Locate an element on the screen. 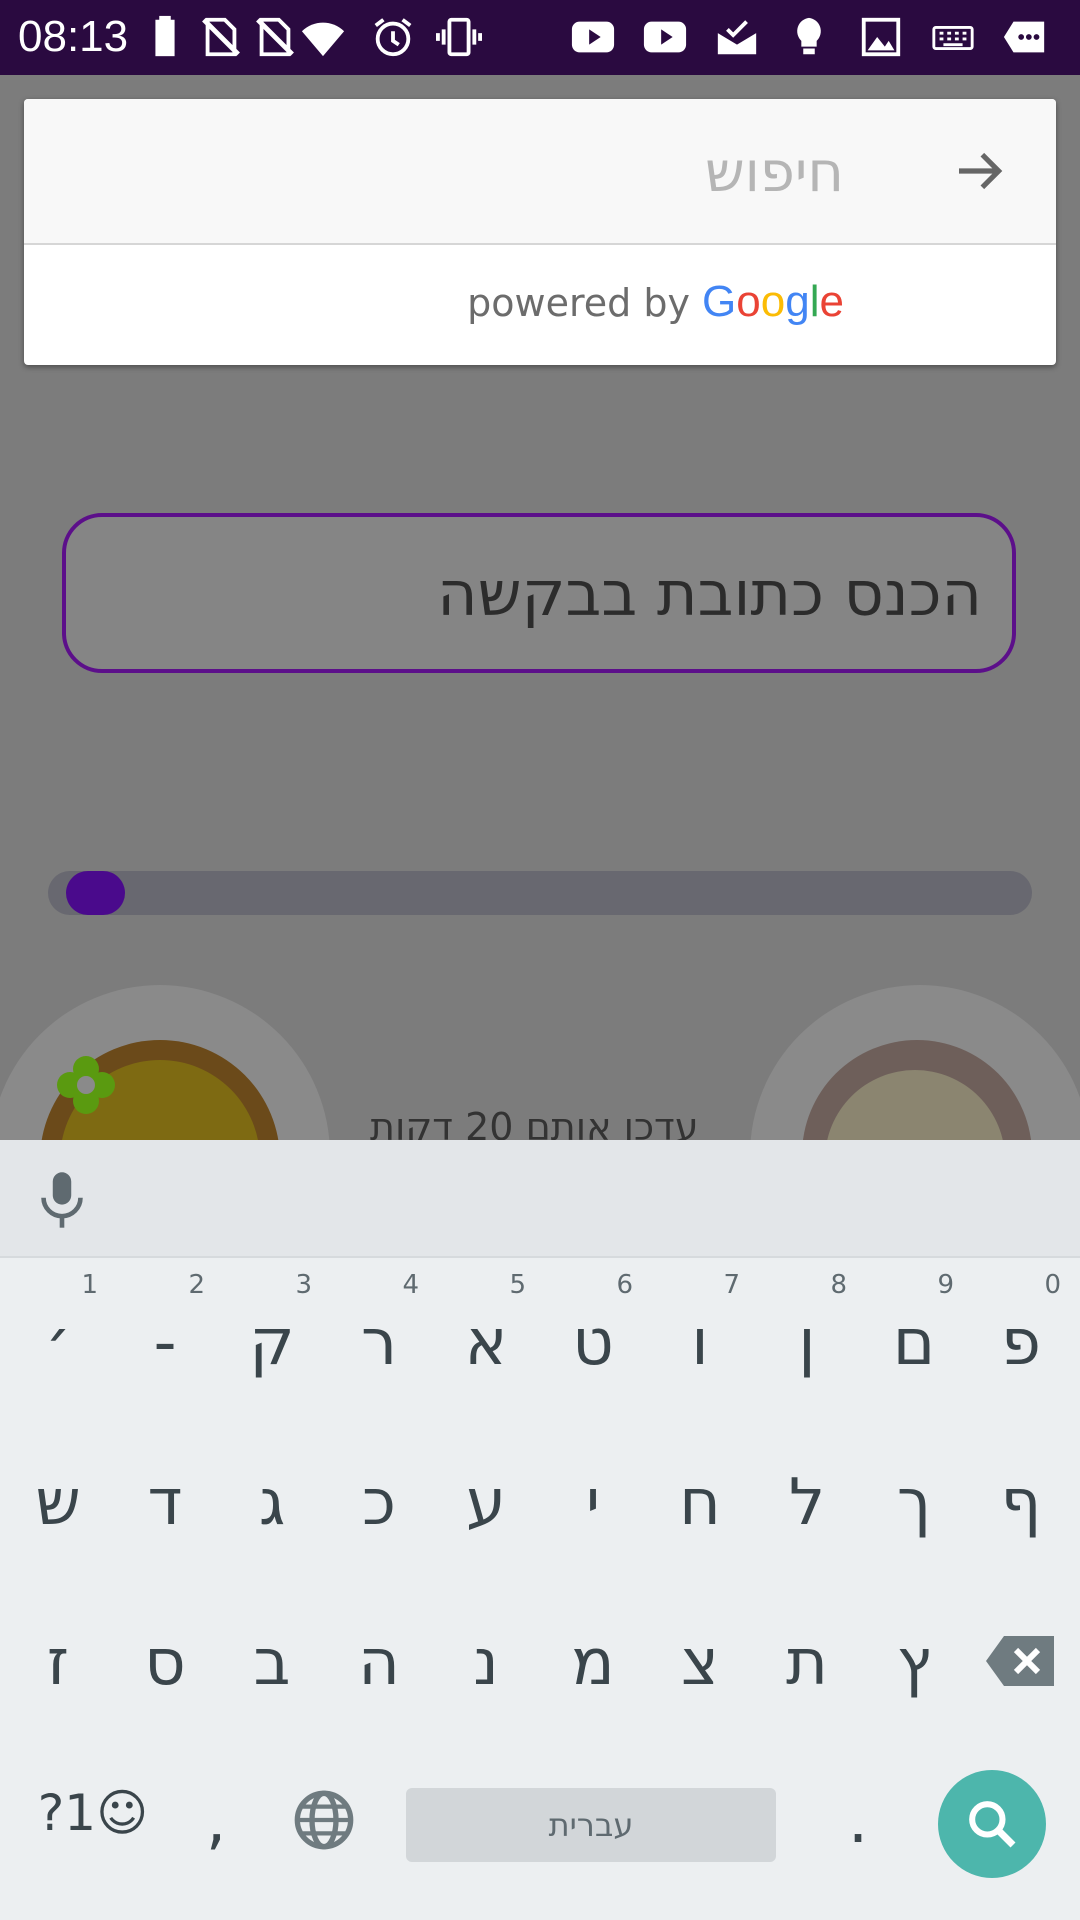 The image size is (1080, 1920). mail-check-icon is located at coordinates (737, 37).